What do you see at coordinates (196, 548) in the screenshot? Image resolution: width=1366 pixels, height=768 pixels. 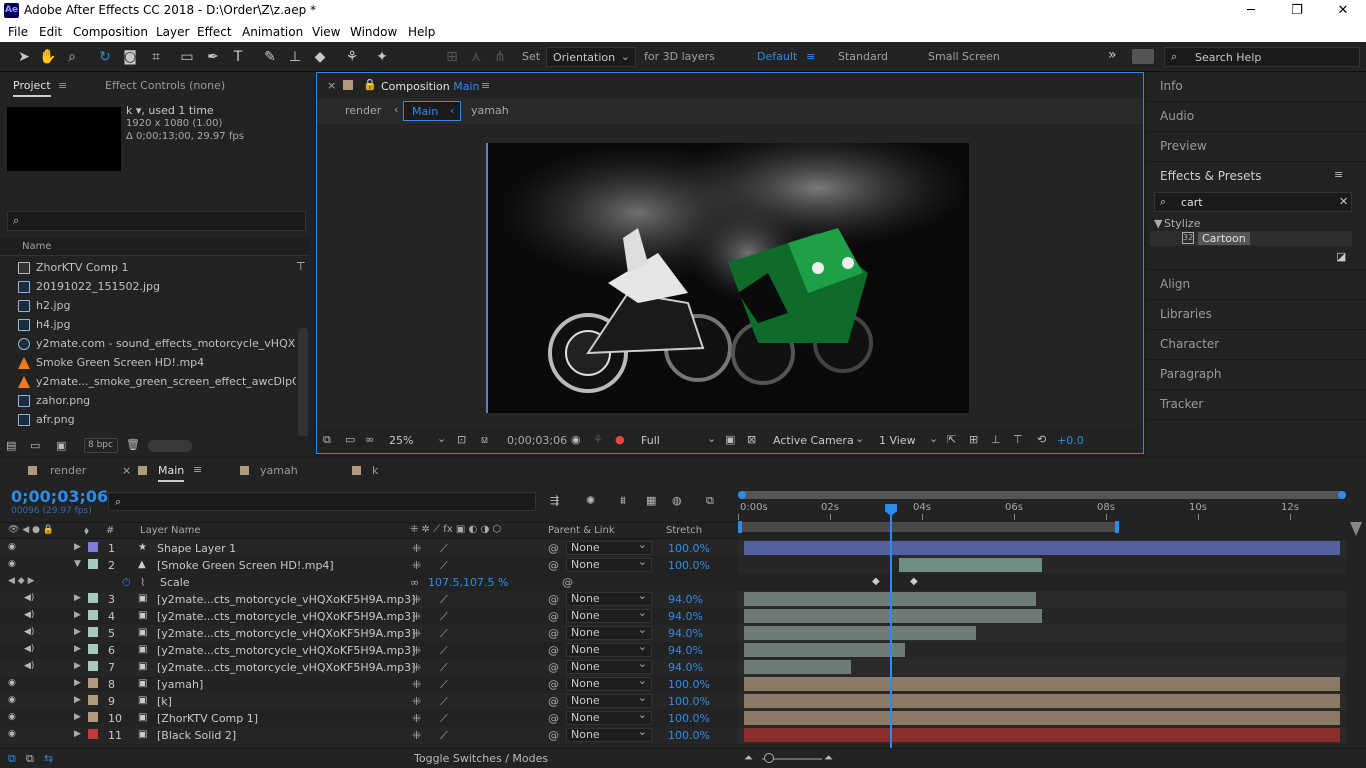 I see `layer-name: Shape Layer 1` at bounding box center [196, 548].